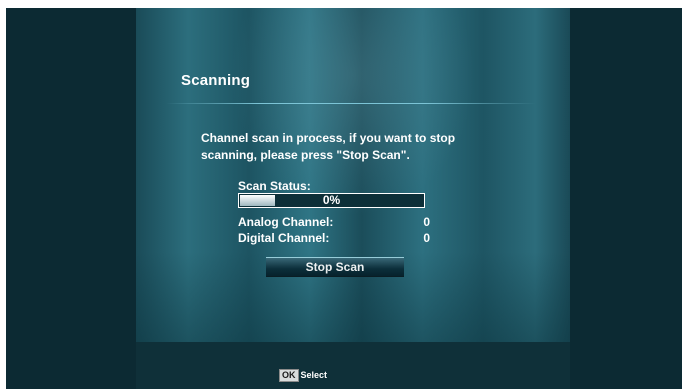  I want to click on title-divider, so click(351, 103).